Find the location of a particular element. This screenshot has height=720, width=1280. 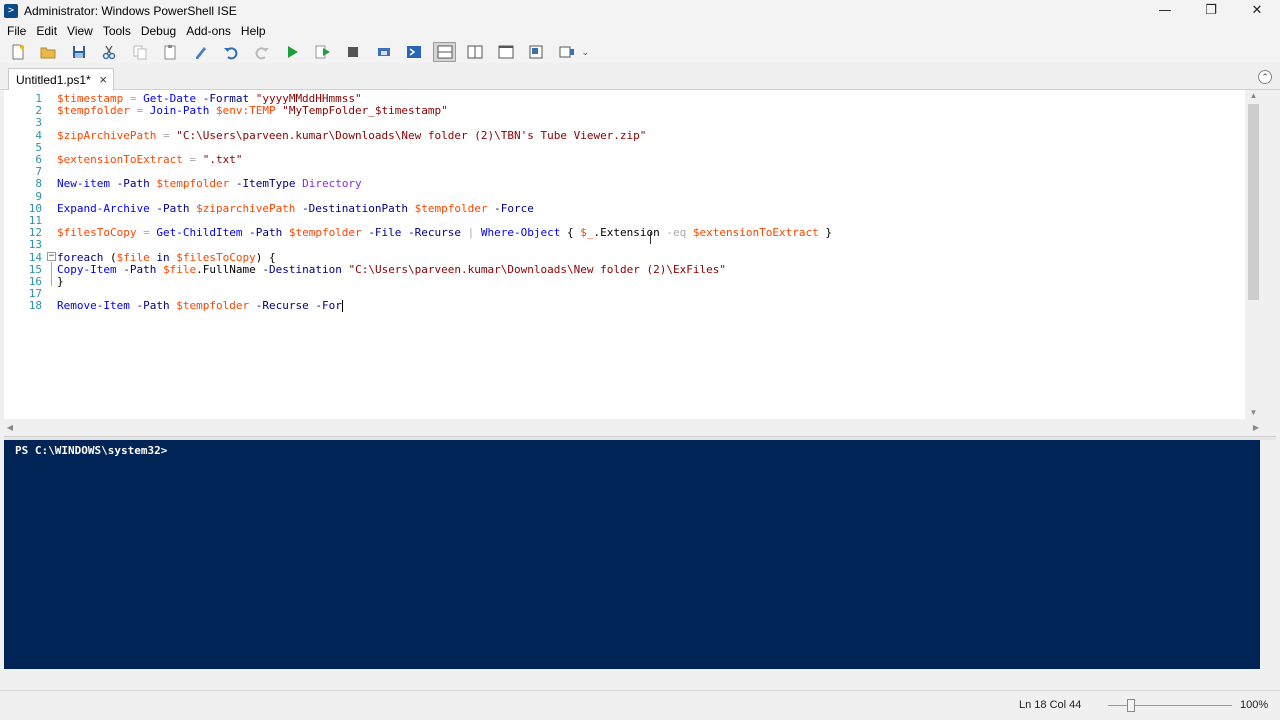

script-vertical-scrollbar: ▲ ▼ is located at coordinates (1253, 254).